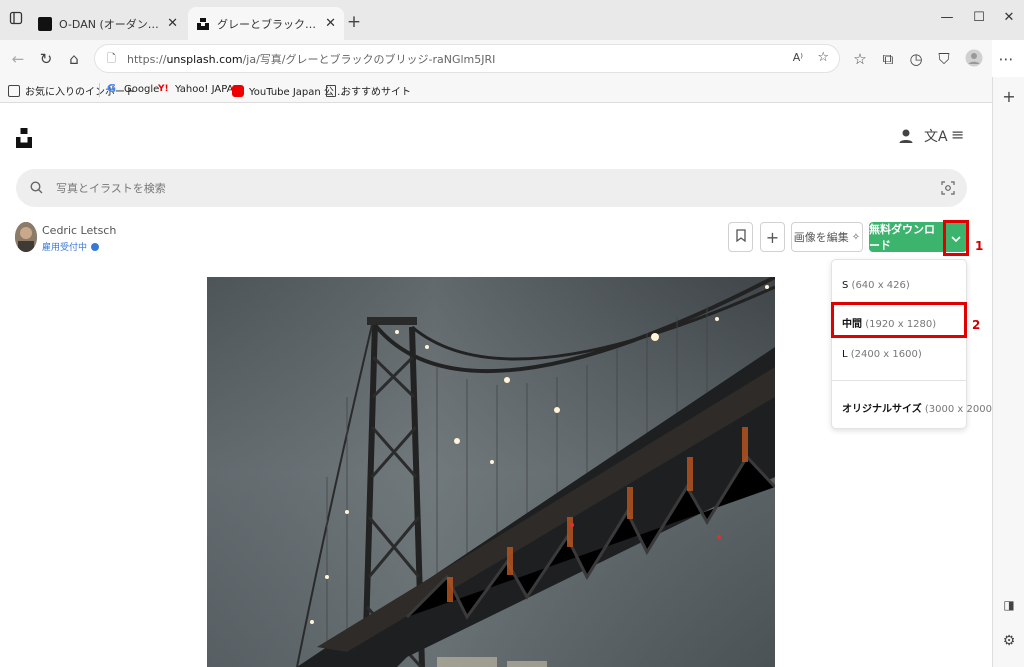  Describe the element at coordinates (906, 138) in the screenshot. I see `user-icon` at that location.